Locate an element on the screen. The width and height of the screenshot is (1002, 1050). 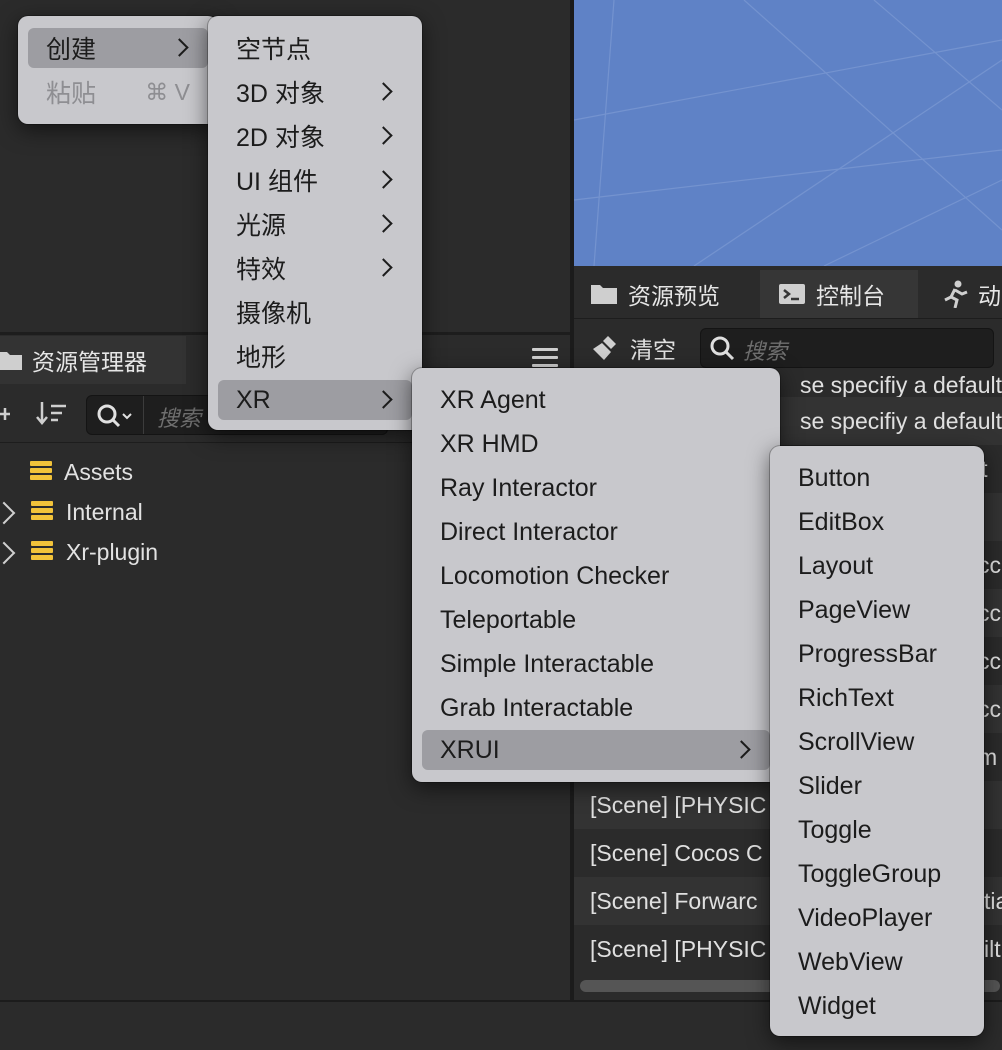
database-icon is located at coordinates (42, 512).